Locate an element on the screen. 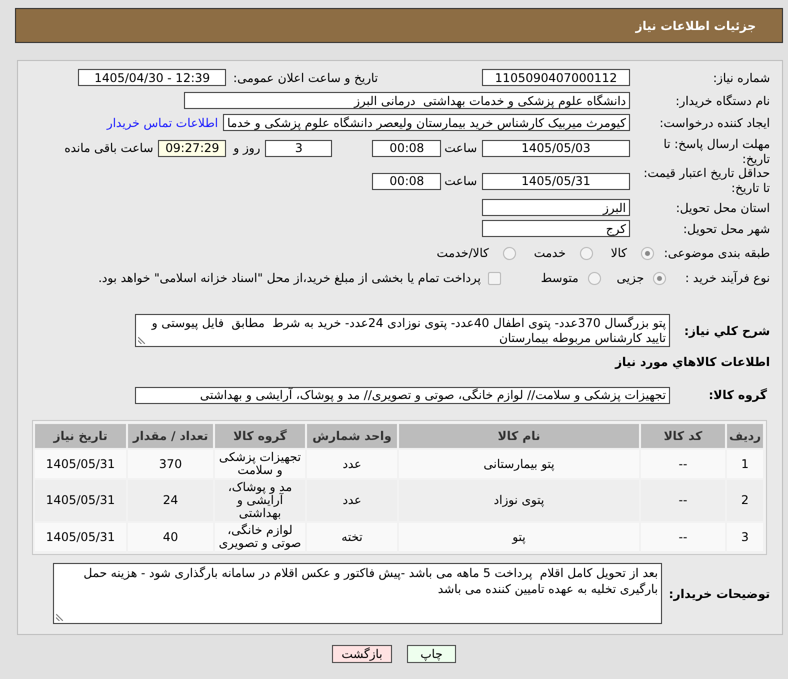 The width and height of the screenshot is (788, 679). column-header: کد کالا is located at coordinates (683, 436).